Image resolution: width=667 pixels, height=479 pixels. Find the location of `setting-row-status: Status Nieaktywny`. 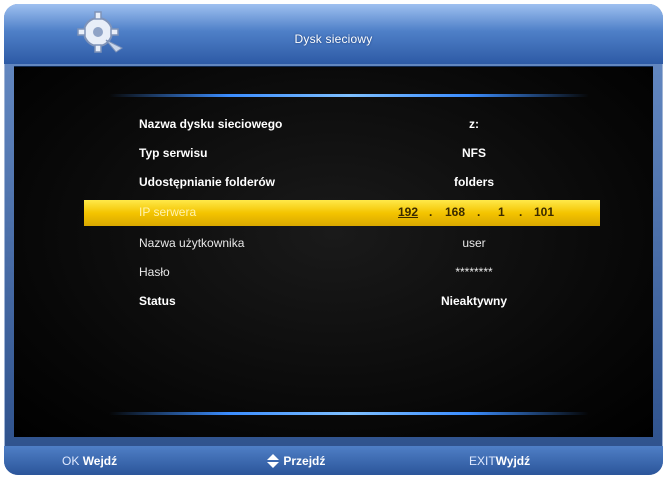

setting-row-status: Status Nieaktywny is located at coordinates (342, 302).